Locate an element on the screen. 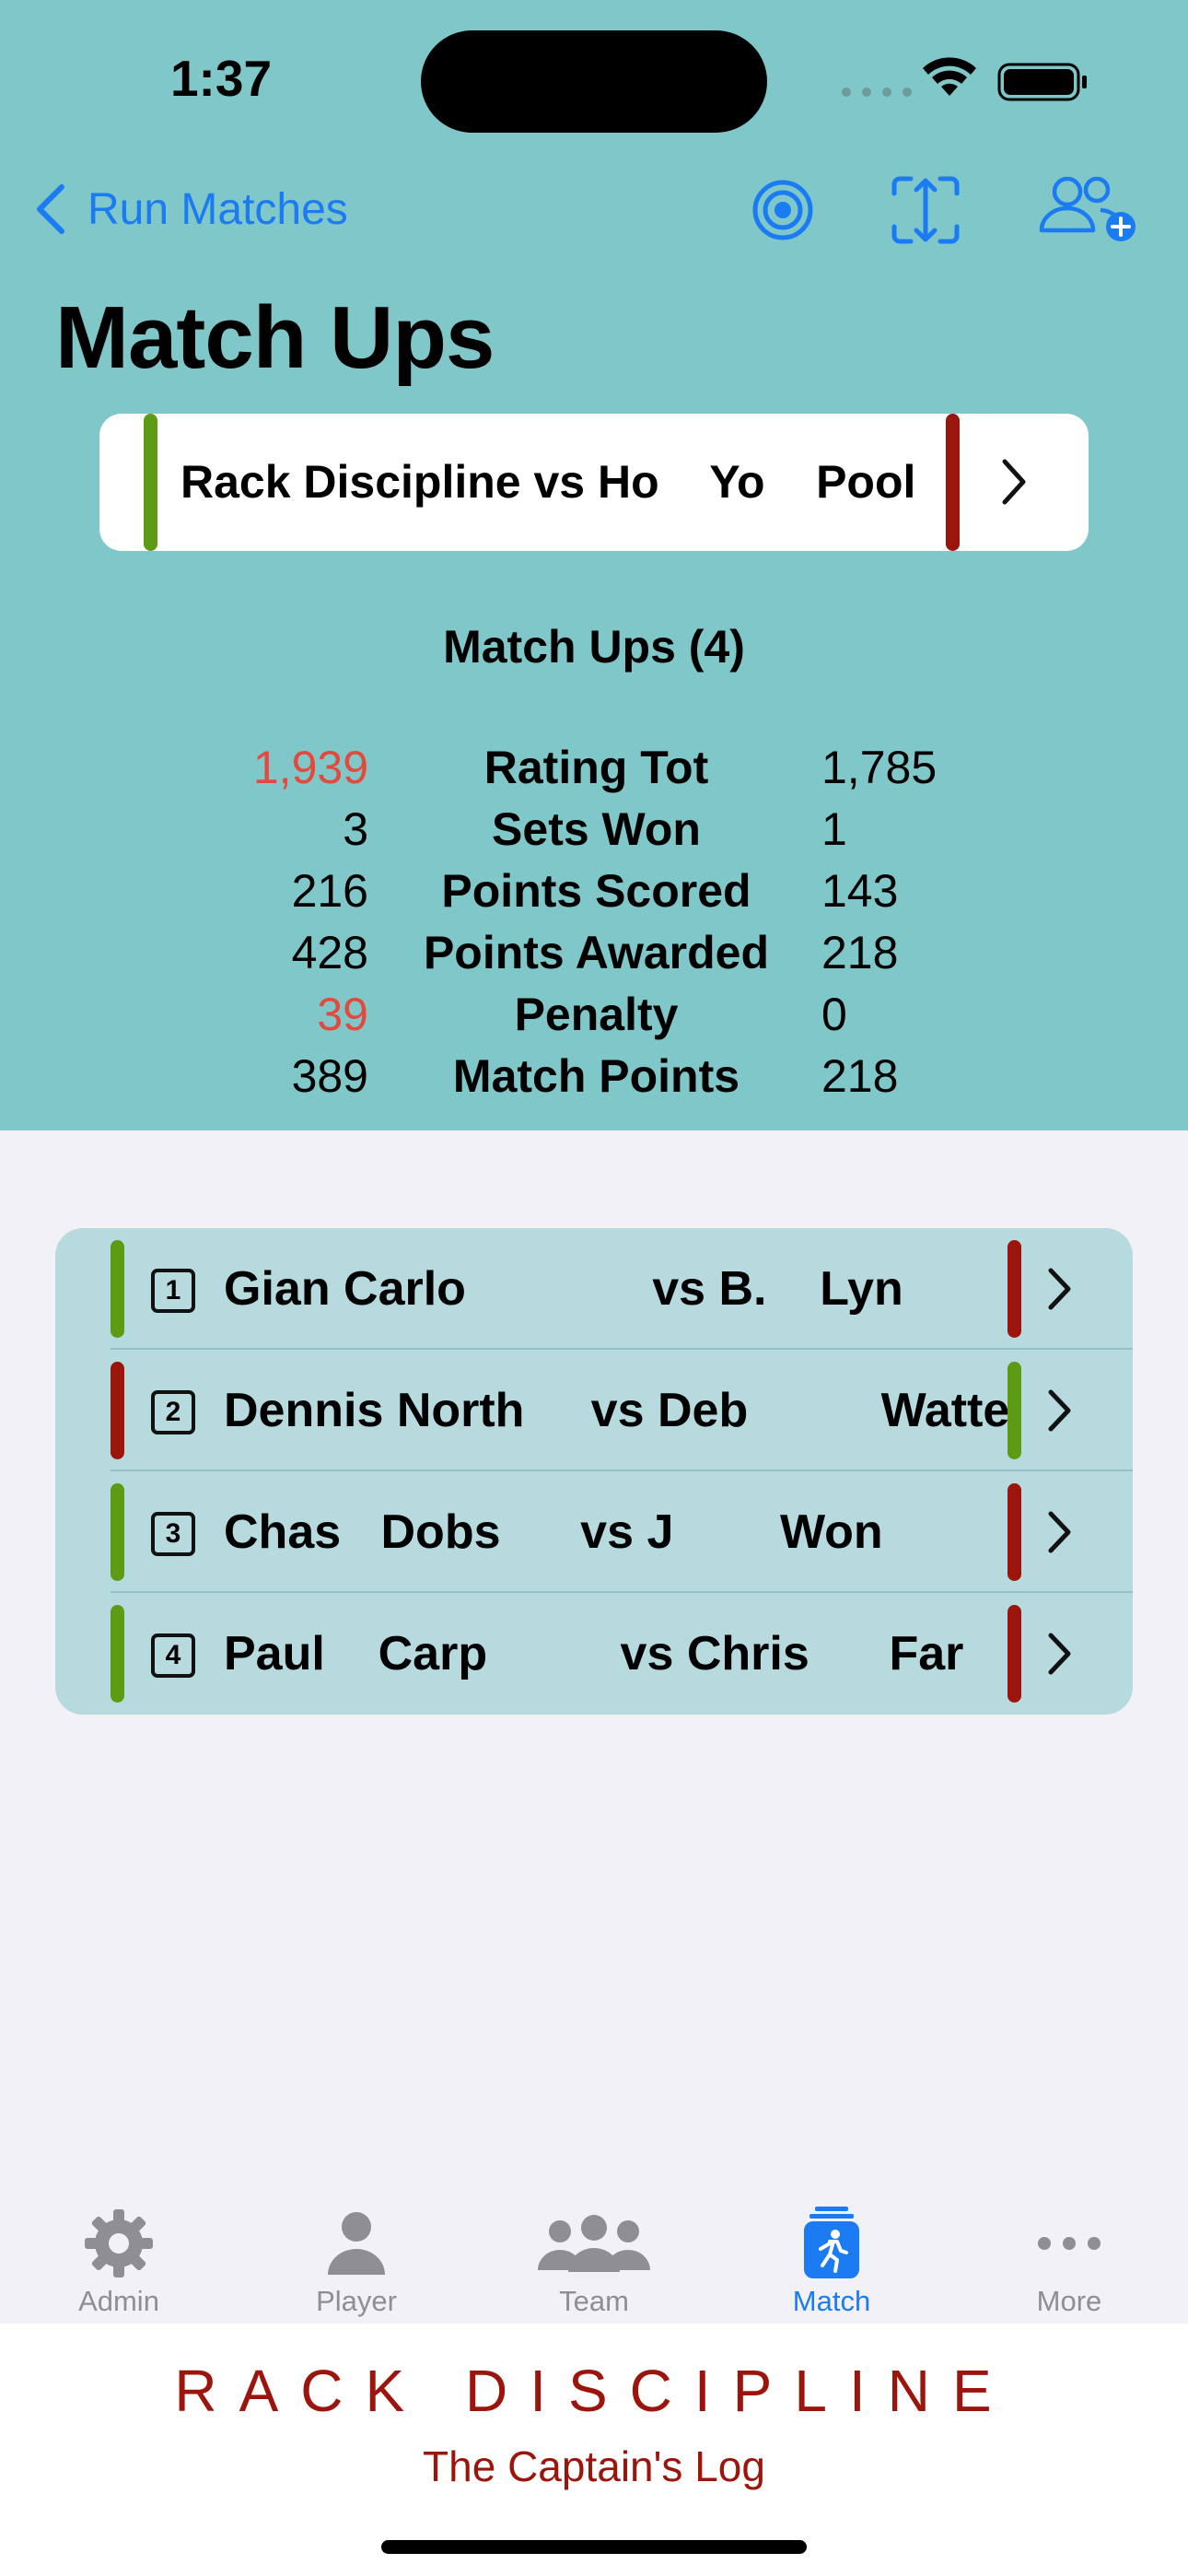 This screenshot has height=2576, width=1188. matchup-players: Gian Carlo vs B. Lyn is located at coordinates (563, 1289).